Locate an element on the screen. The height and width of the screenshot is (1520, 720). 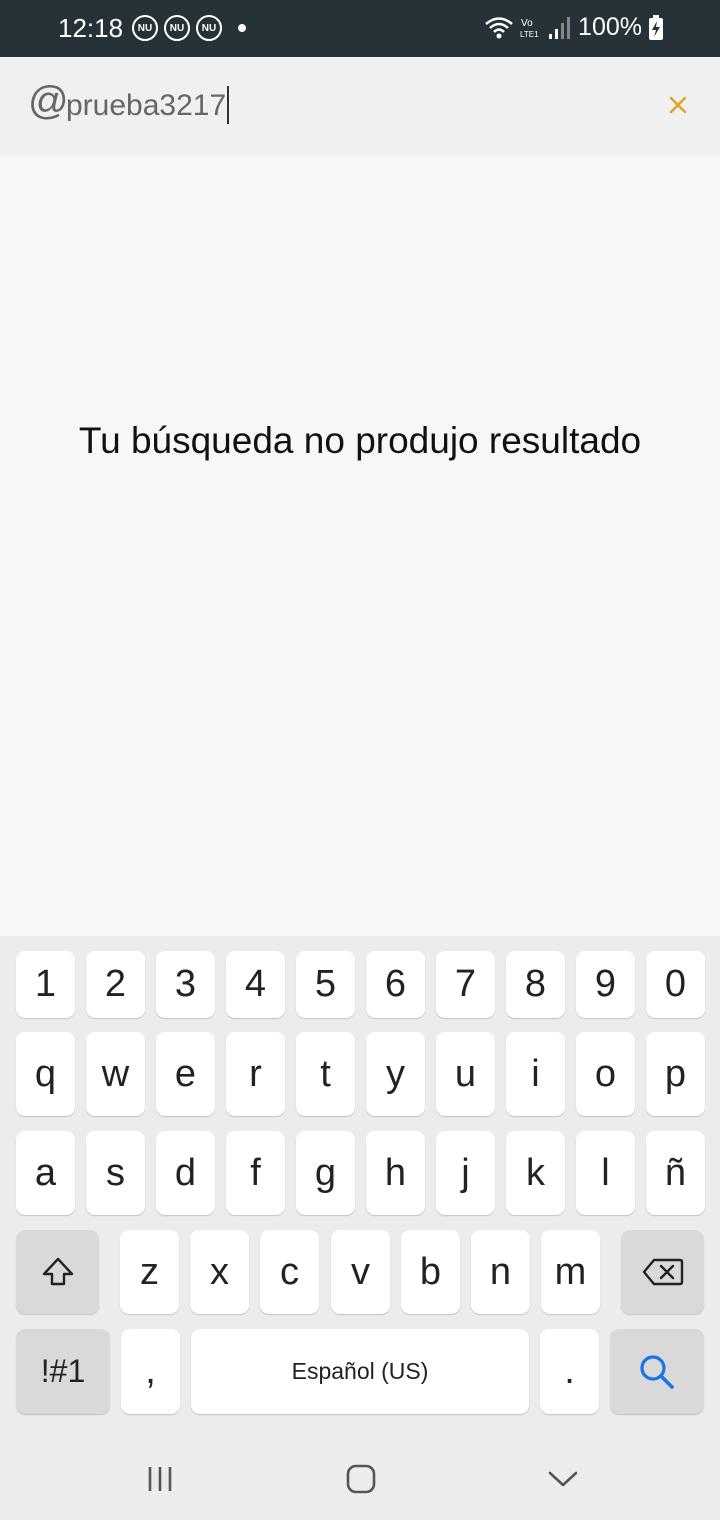
shift-key is located at coordinates (57, 1272).